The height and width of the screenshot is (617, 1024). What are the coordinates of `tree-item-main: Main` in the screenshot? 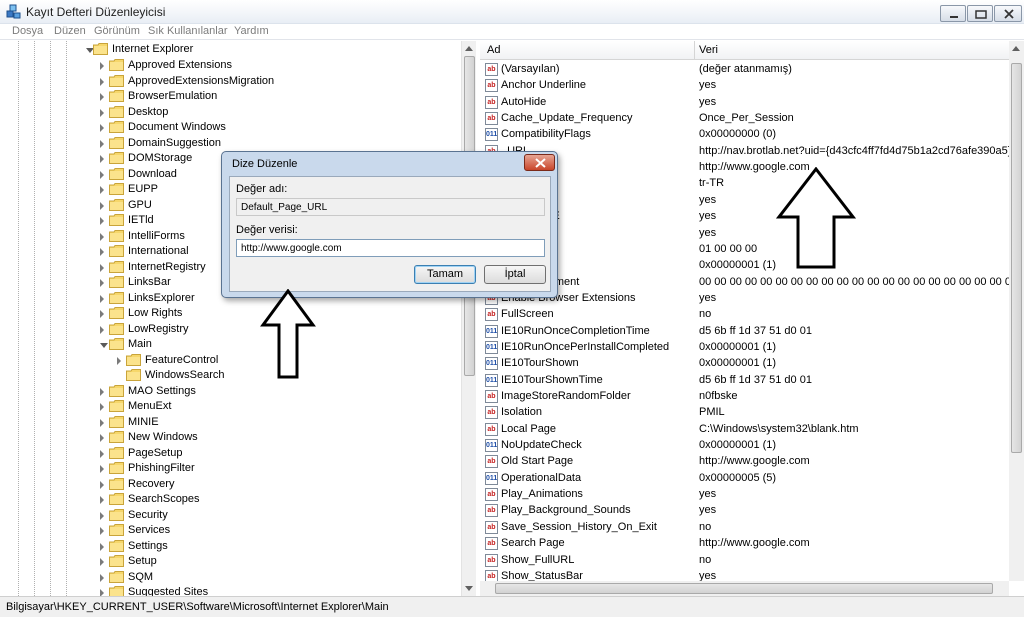 It's located at (230, 345).